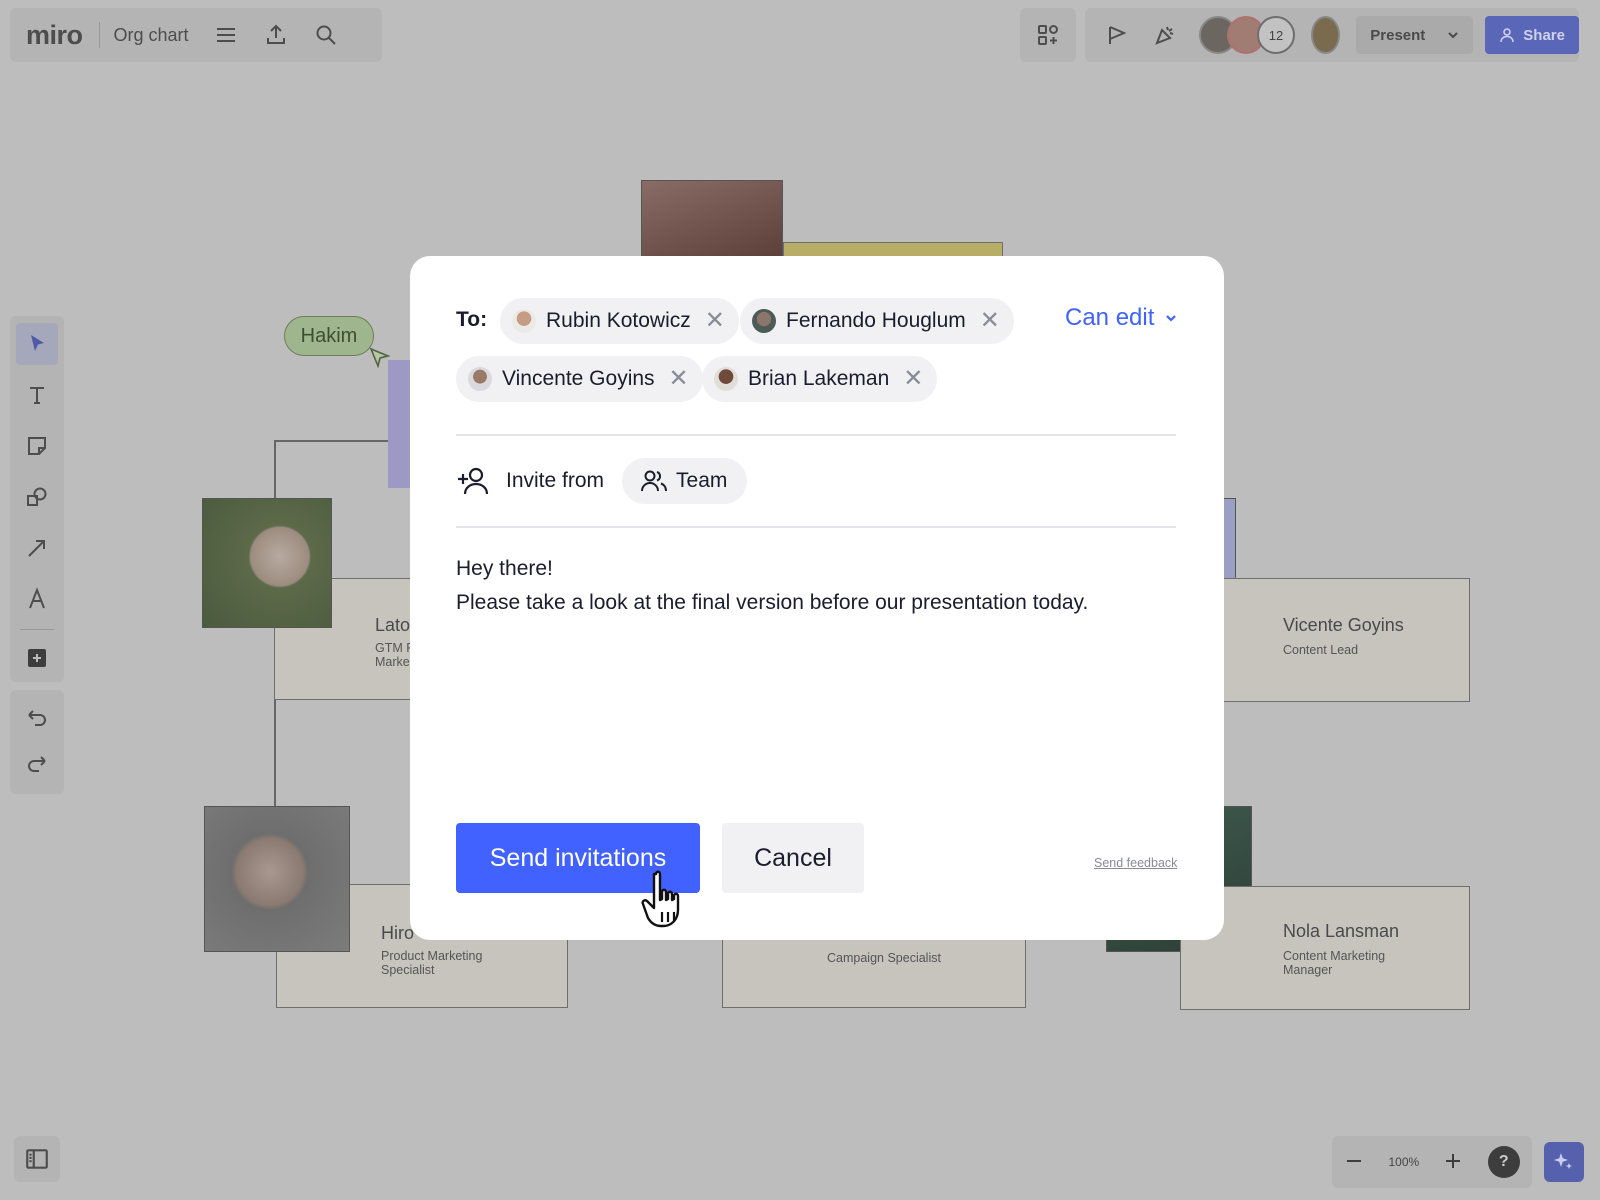 The image size is (1600, 1200). Describe the element at coordinates (37, 658) in the screenshot. I see `add-more-icon` at that location.